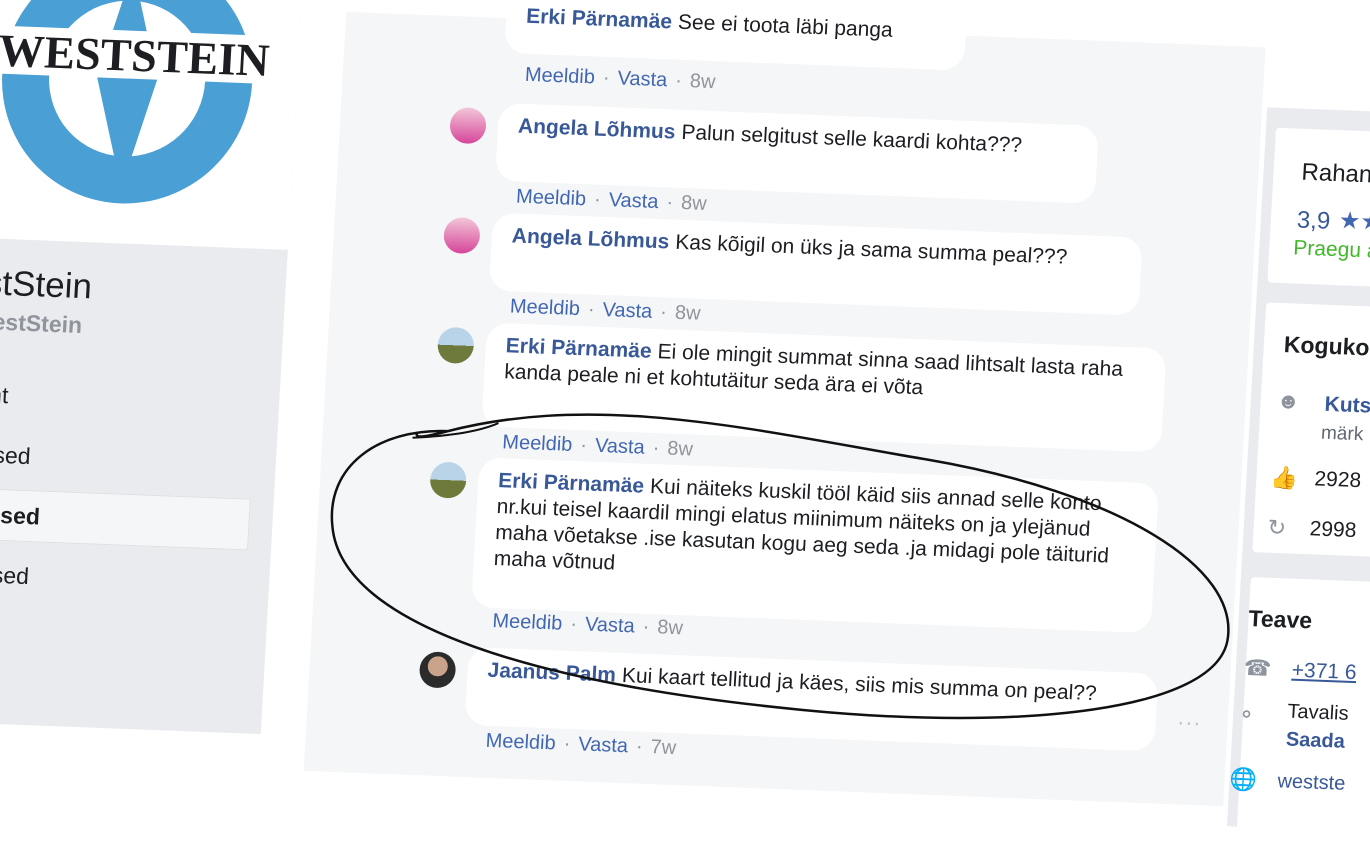 The width and height of the screenshot is (1370, 849). What do you see at coordinates (1284, 477) in the screenshot?
I see `thumbs-up-icon: 👍` at bounding box center [1284, 477].